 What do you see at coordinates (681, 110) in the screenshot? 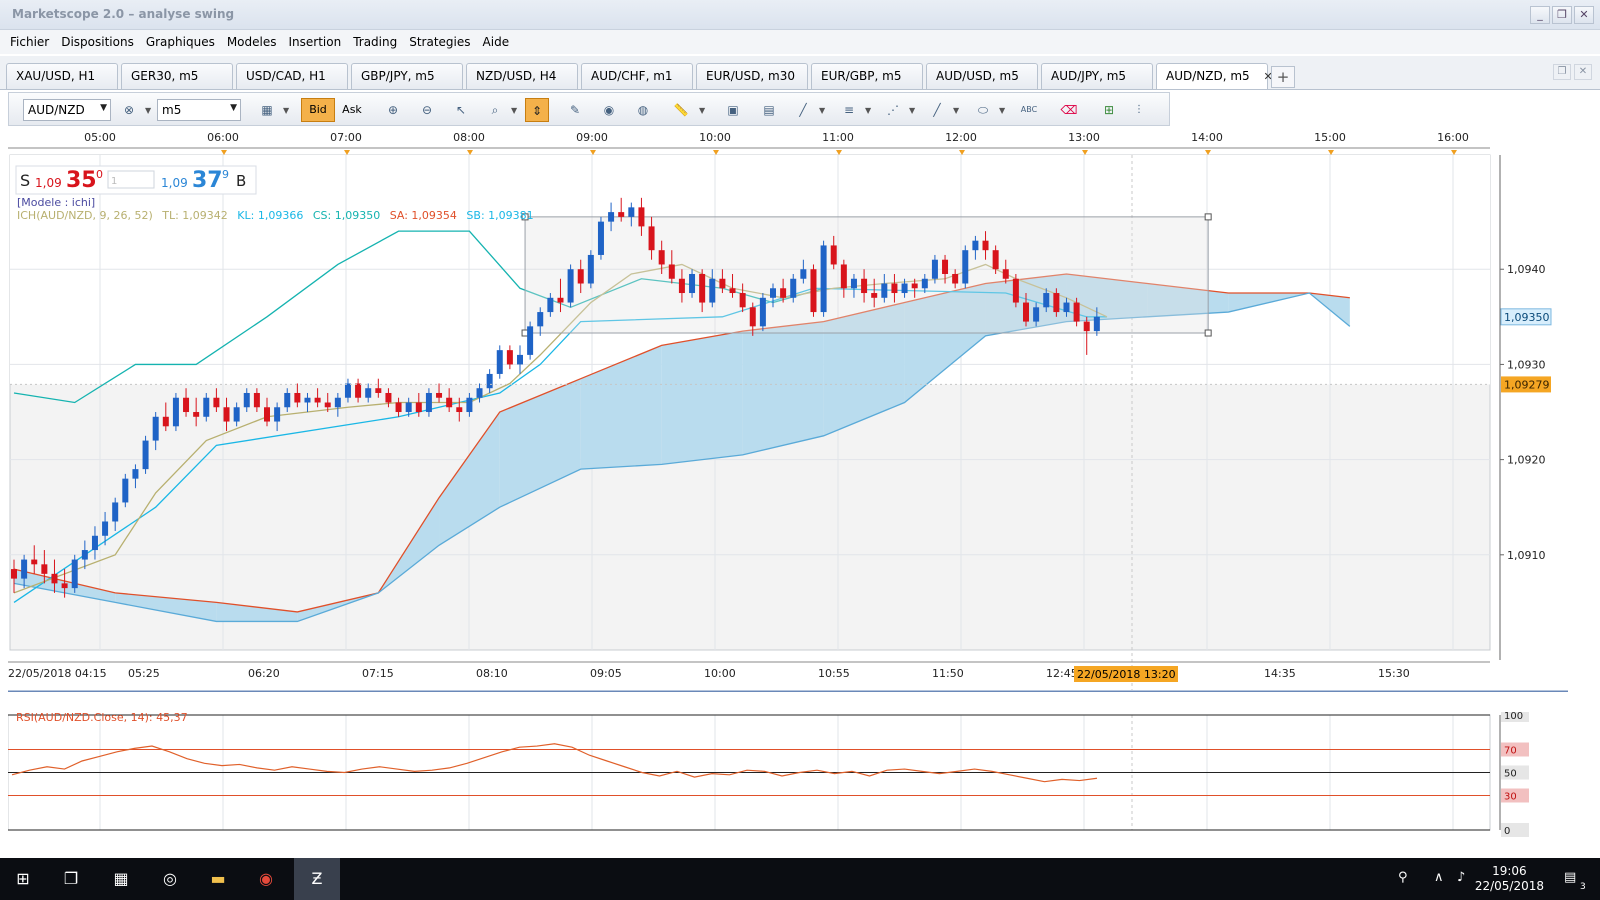
I see `ruler-icon: 📏` at bounding box center [681, 110].